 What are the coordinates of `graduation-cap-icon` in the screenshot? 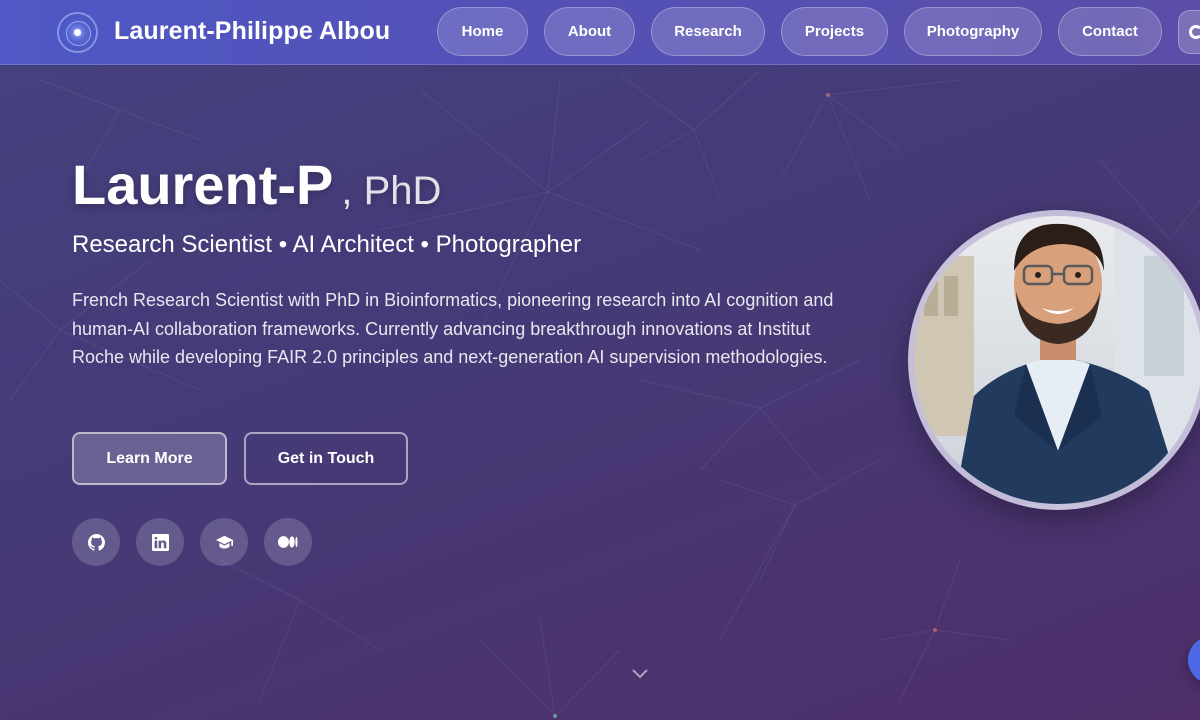 It's located at (224, 541).